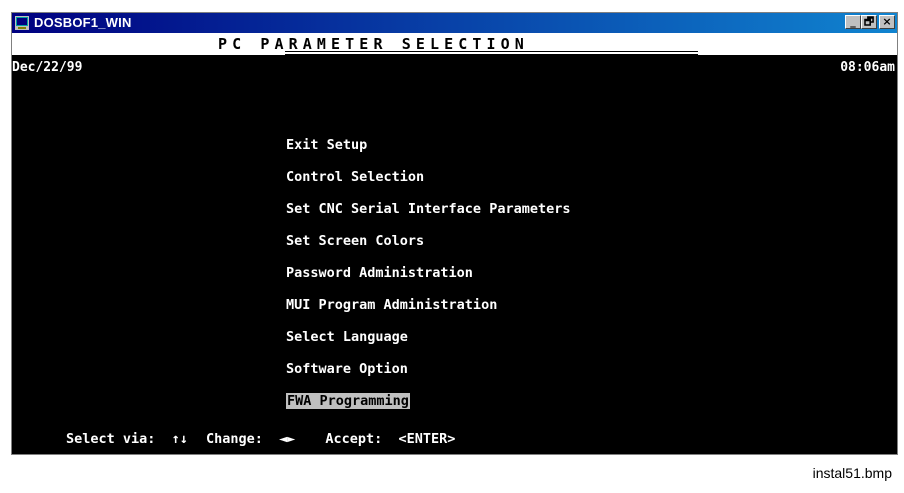  Describe the element at coordinates (179, 439) in the screenshot. I see `arrow-up-down-icon: ↑↓` at that location.